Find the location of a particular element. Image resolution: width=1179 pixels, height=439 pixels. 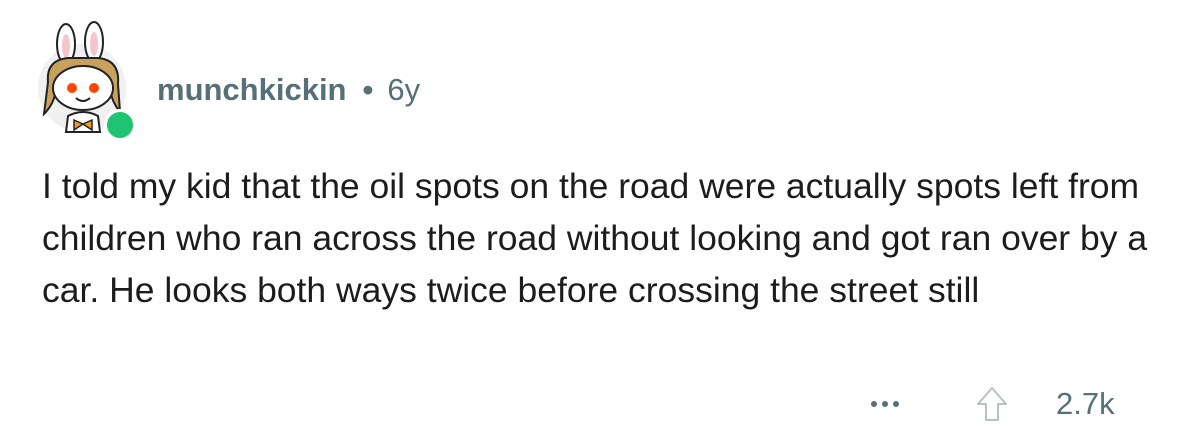

comment-actions: 2.7k is located at coordinates (589, 404).